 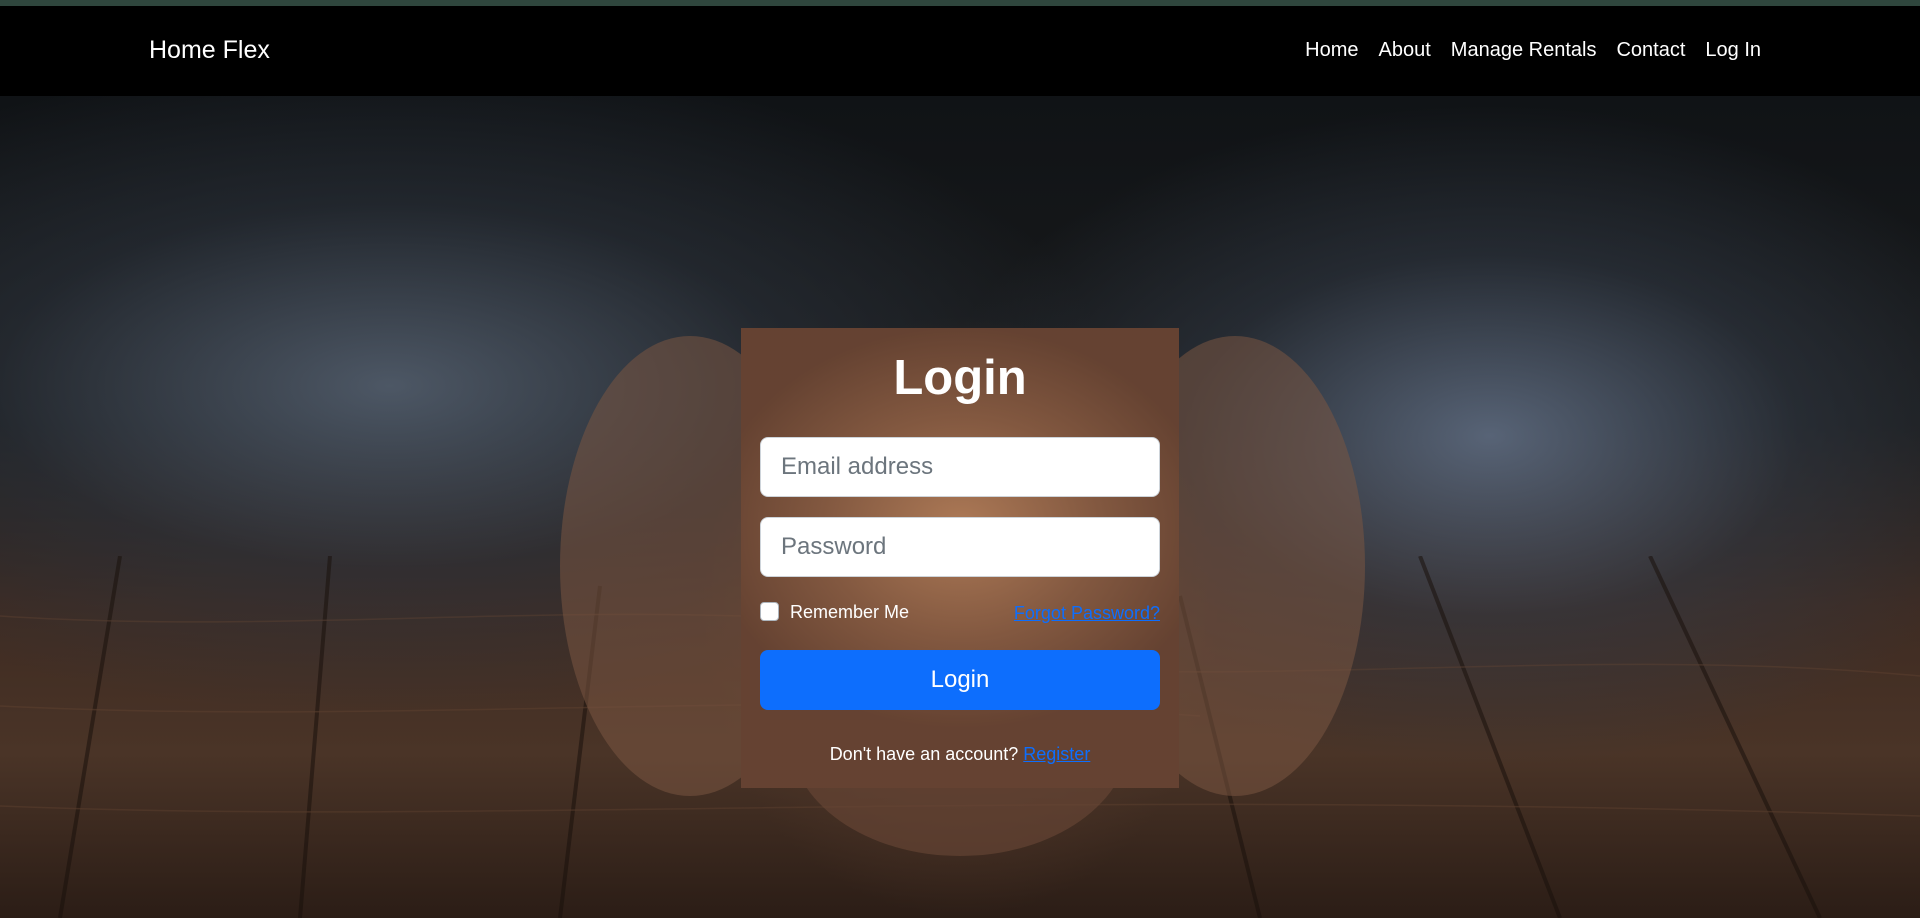 What do you see at coordinates (1524, 50) in the screenshot?
I see `nav-link-manage-rentals: Manage Rentals` at bounding box center [1524, 50].